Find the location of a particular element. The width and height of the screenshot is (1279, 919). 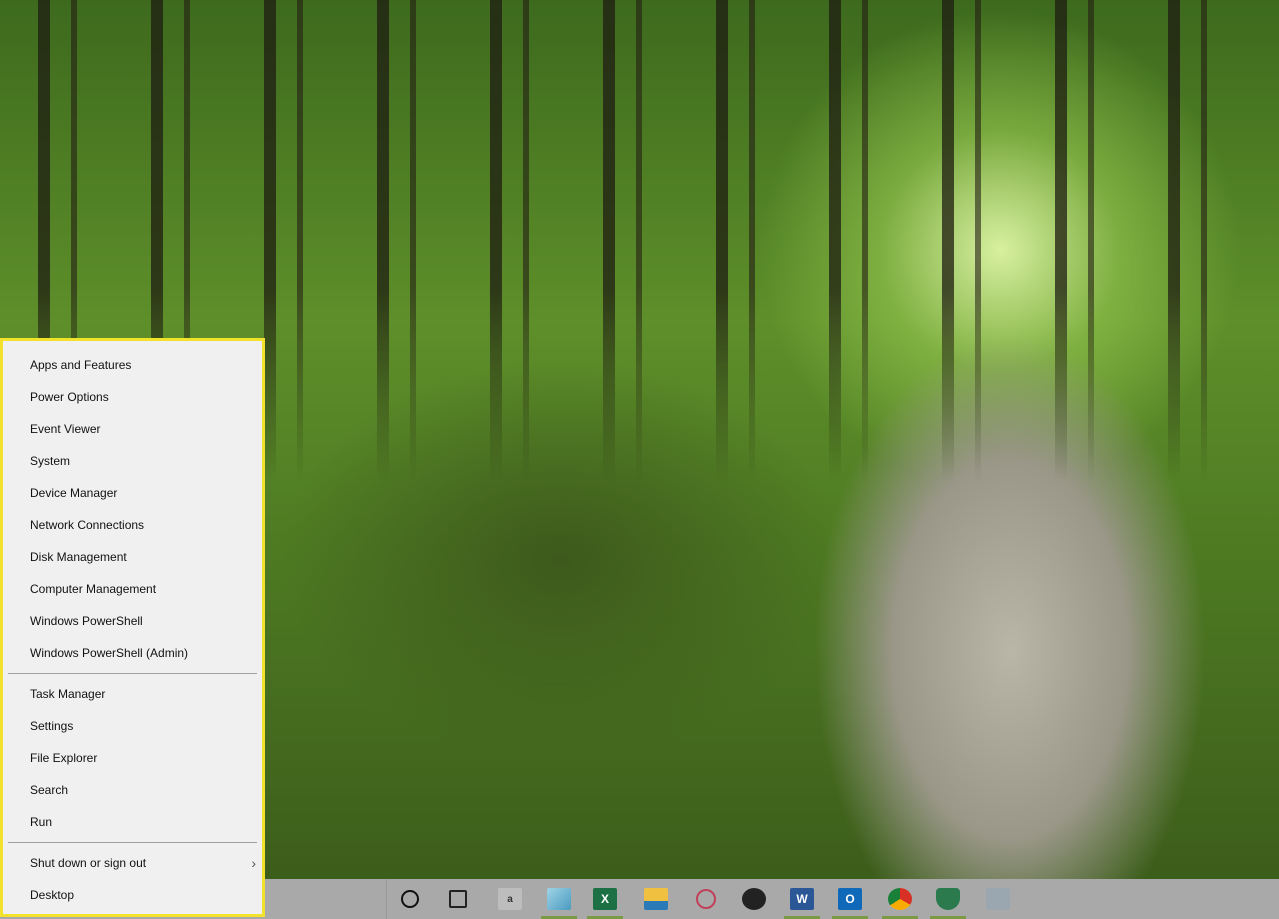

menu-item-label: Desktop is located at coordinates (52, 895).